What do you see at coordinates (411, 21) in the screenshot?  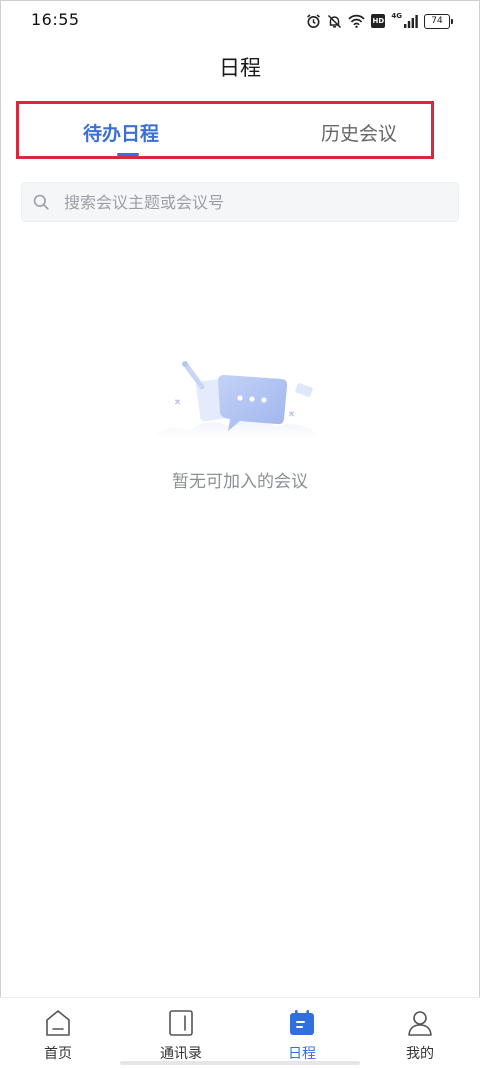 I see `signal-icon` at bounding box center [411, 21].